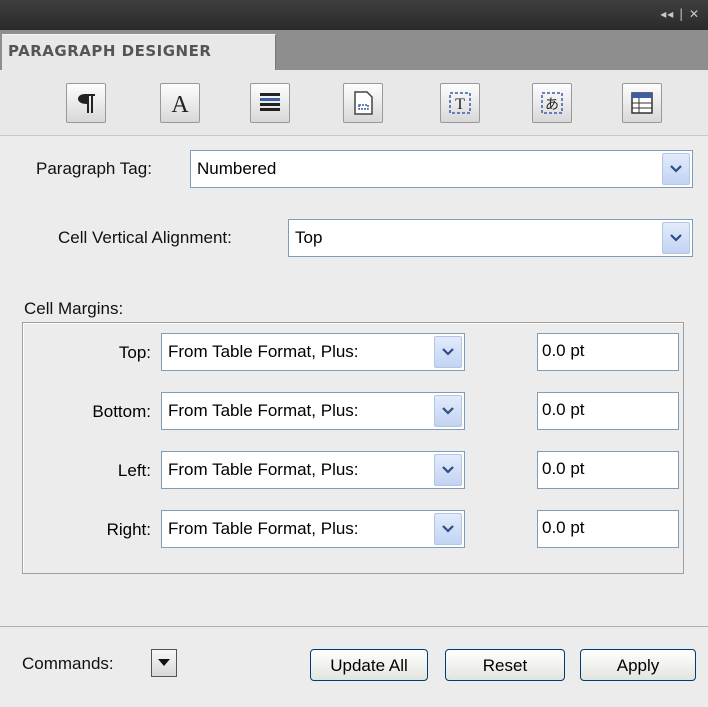 This screenshot has height=707, width=708. Describe the element at coordinates (638, 665) in the screenshot. I see `apply-button: Apply` at that location.